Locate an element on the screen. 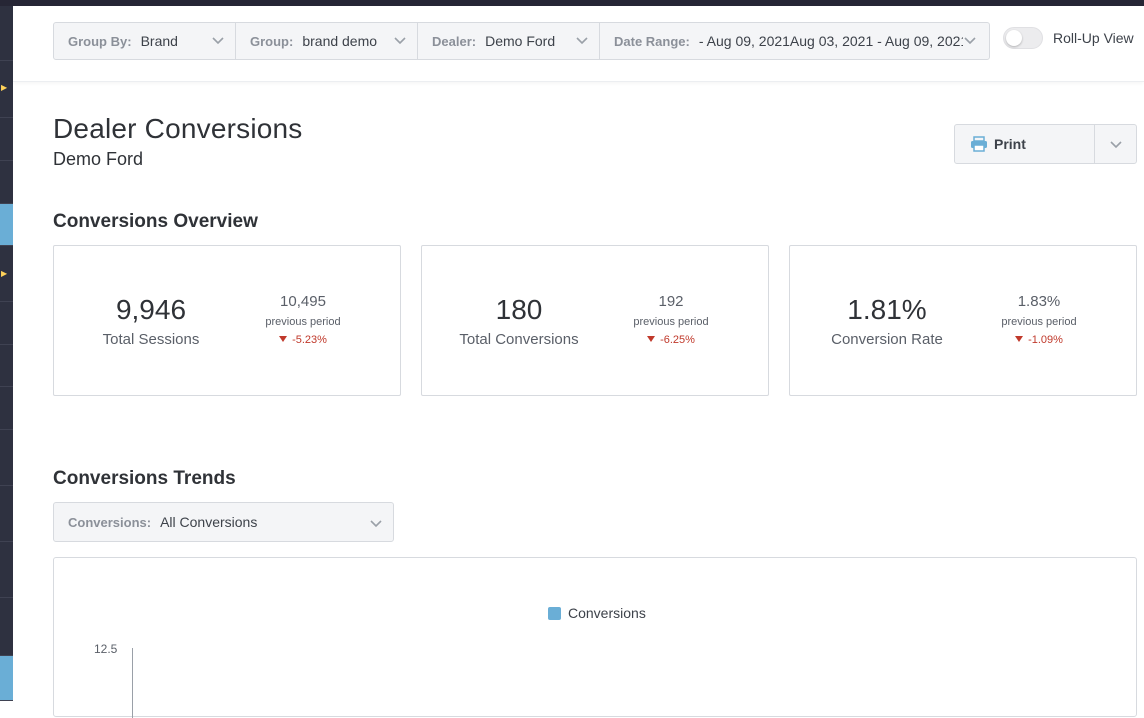 The image size is (1144, 718). chart-legend: Conversions is located at coordinates (597, 613).